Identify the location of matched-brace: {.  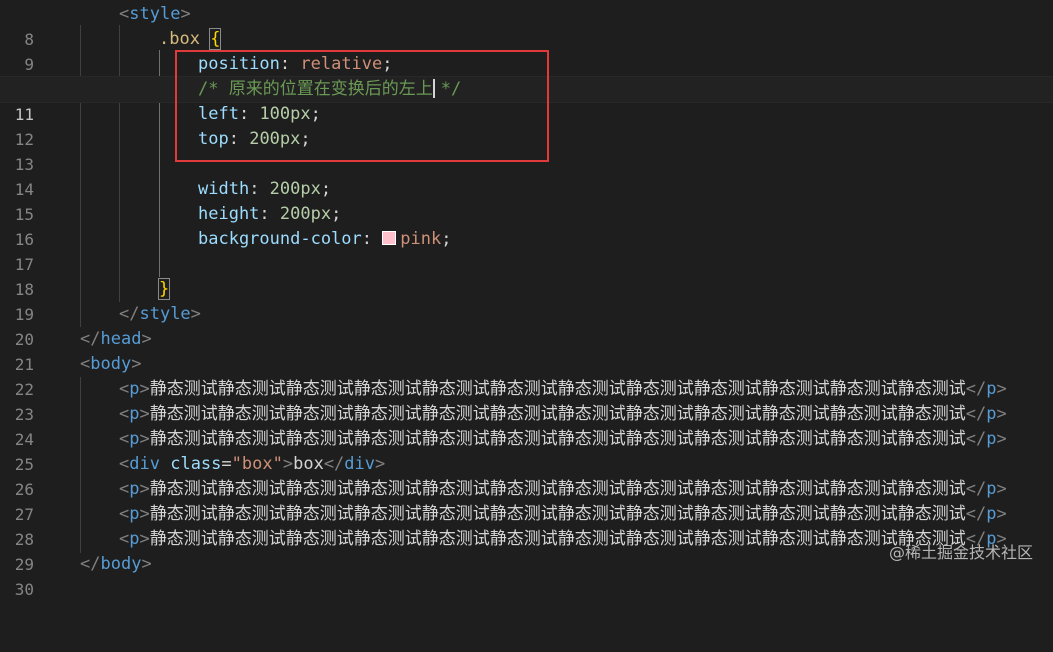
(215, 39).